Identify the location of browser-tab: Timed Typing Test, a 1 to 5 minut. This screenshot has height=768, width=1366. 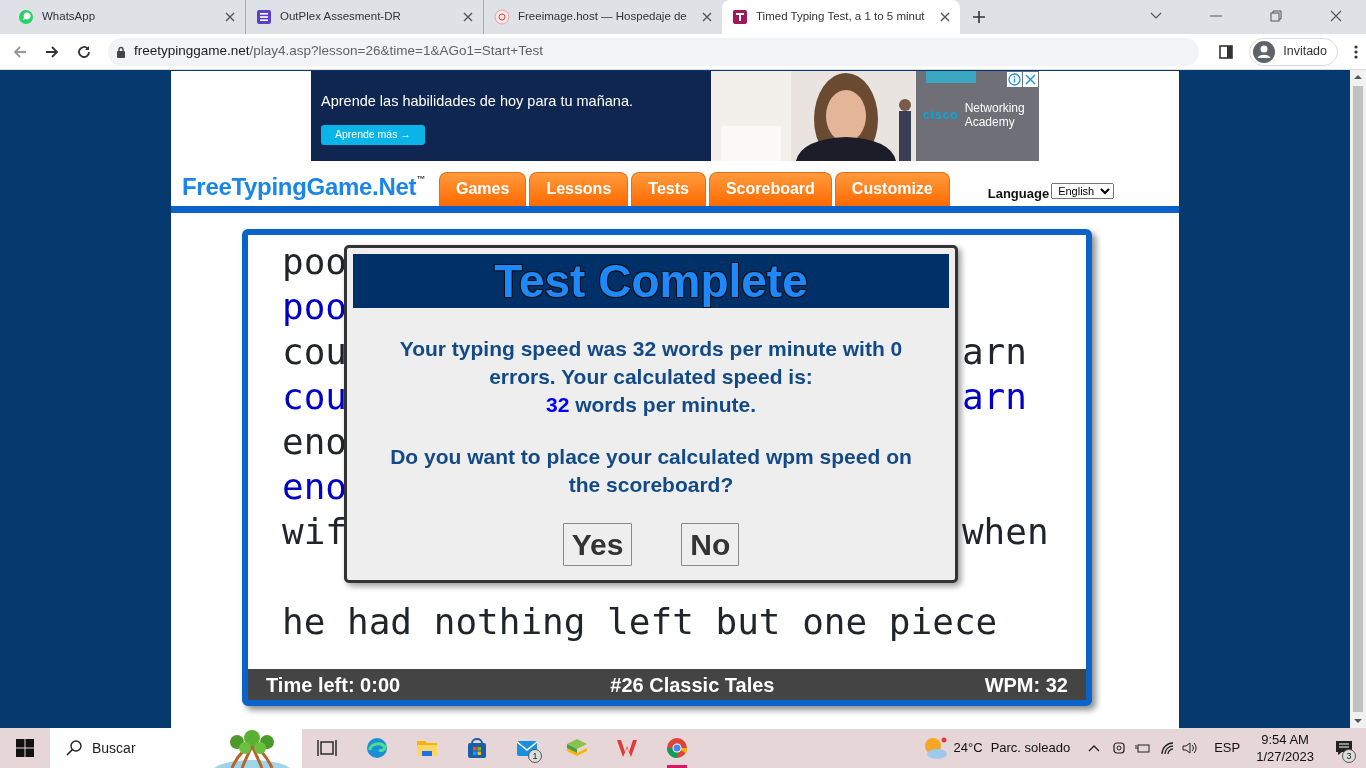
(841, 17).